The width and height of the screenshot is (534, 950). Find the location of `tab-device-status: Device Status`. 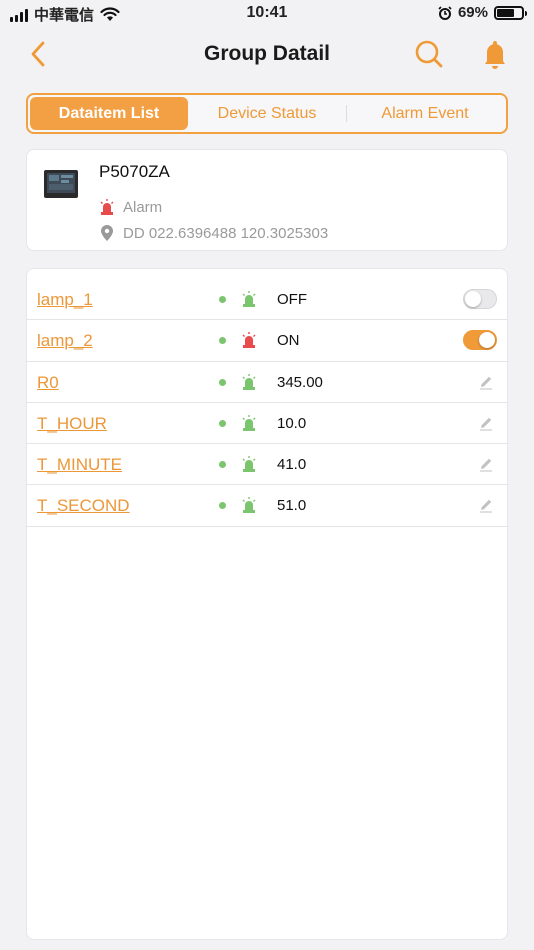

tab-device-status: Device Status is located at coordinates (267, 113).